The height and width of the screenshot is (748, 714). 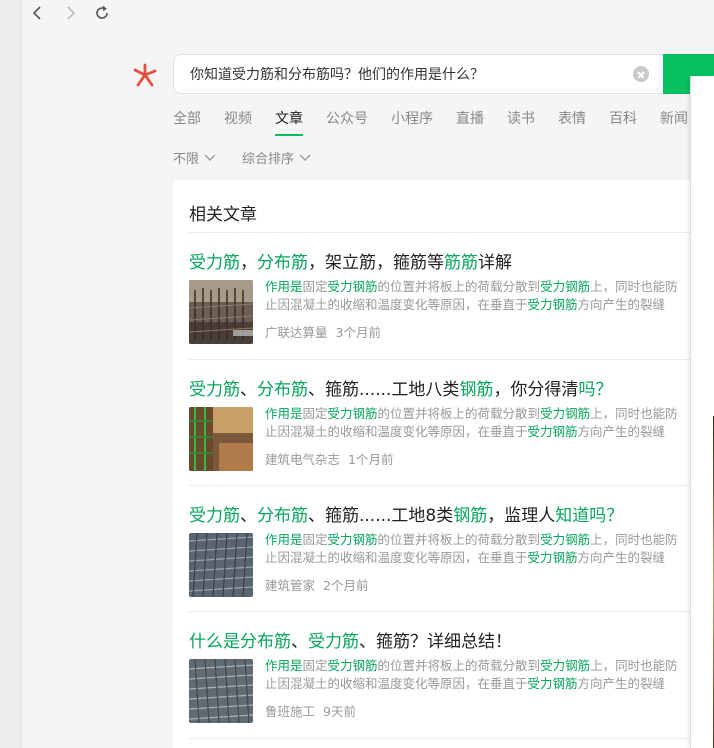 I want to click on back-button, so click(x=38, y=13).